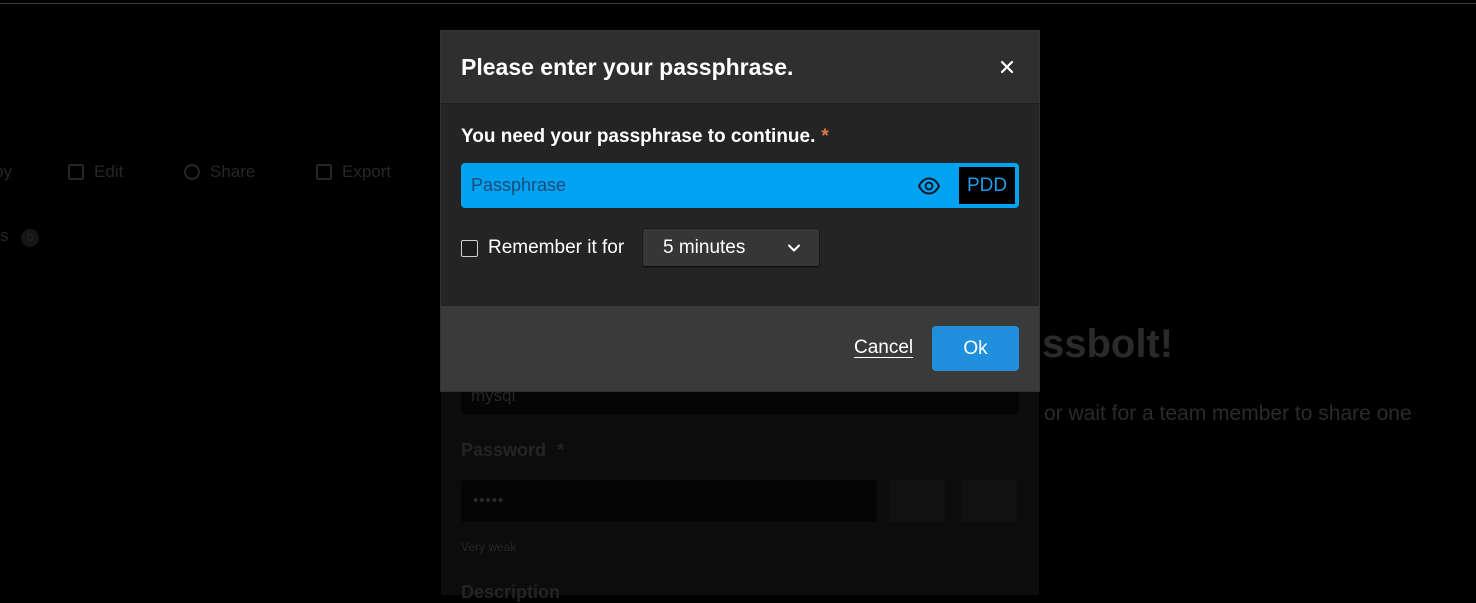 The height and width of the screenshot is (603, 1476). I want to click on password-label: Password *, so click(513, 450).